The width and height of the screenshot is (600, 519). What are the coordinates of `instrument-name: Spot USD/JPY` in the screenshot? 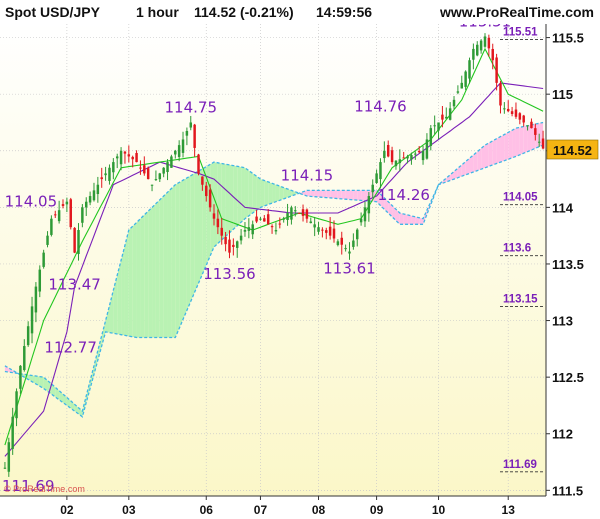 It's located at (53, 12).